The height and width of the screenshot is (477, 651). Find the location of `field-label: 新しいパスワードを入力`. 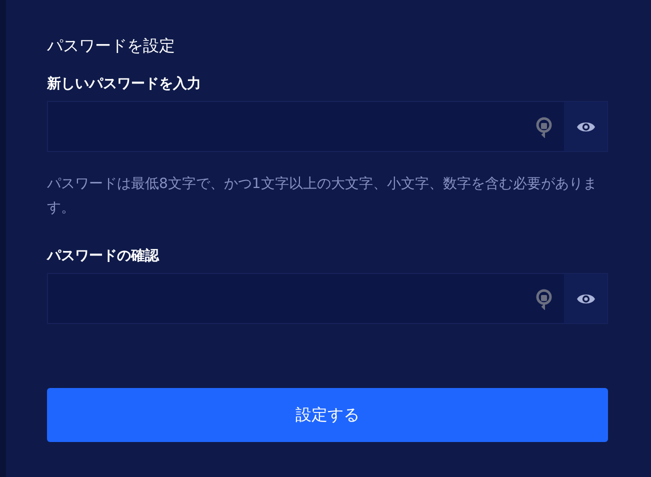

field-label: 新しいパスワードを入力 is located at coordinates (124, 84).